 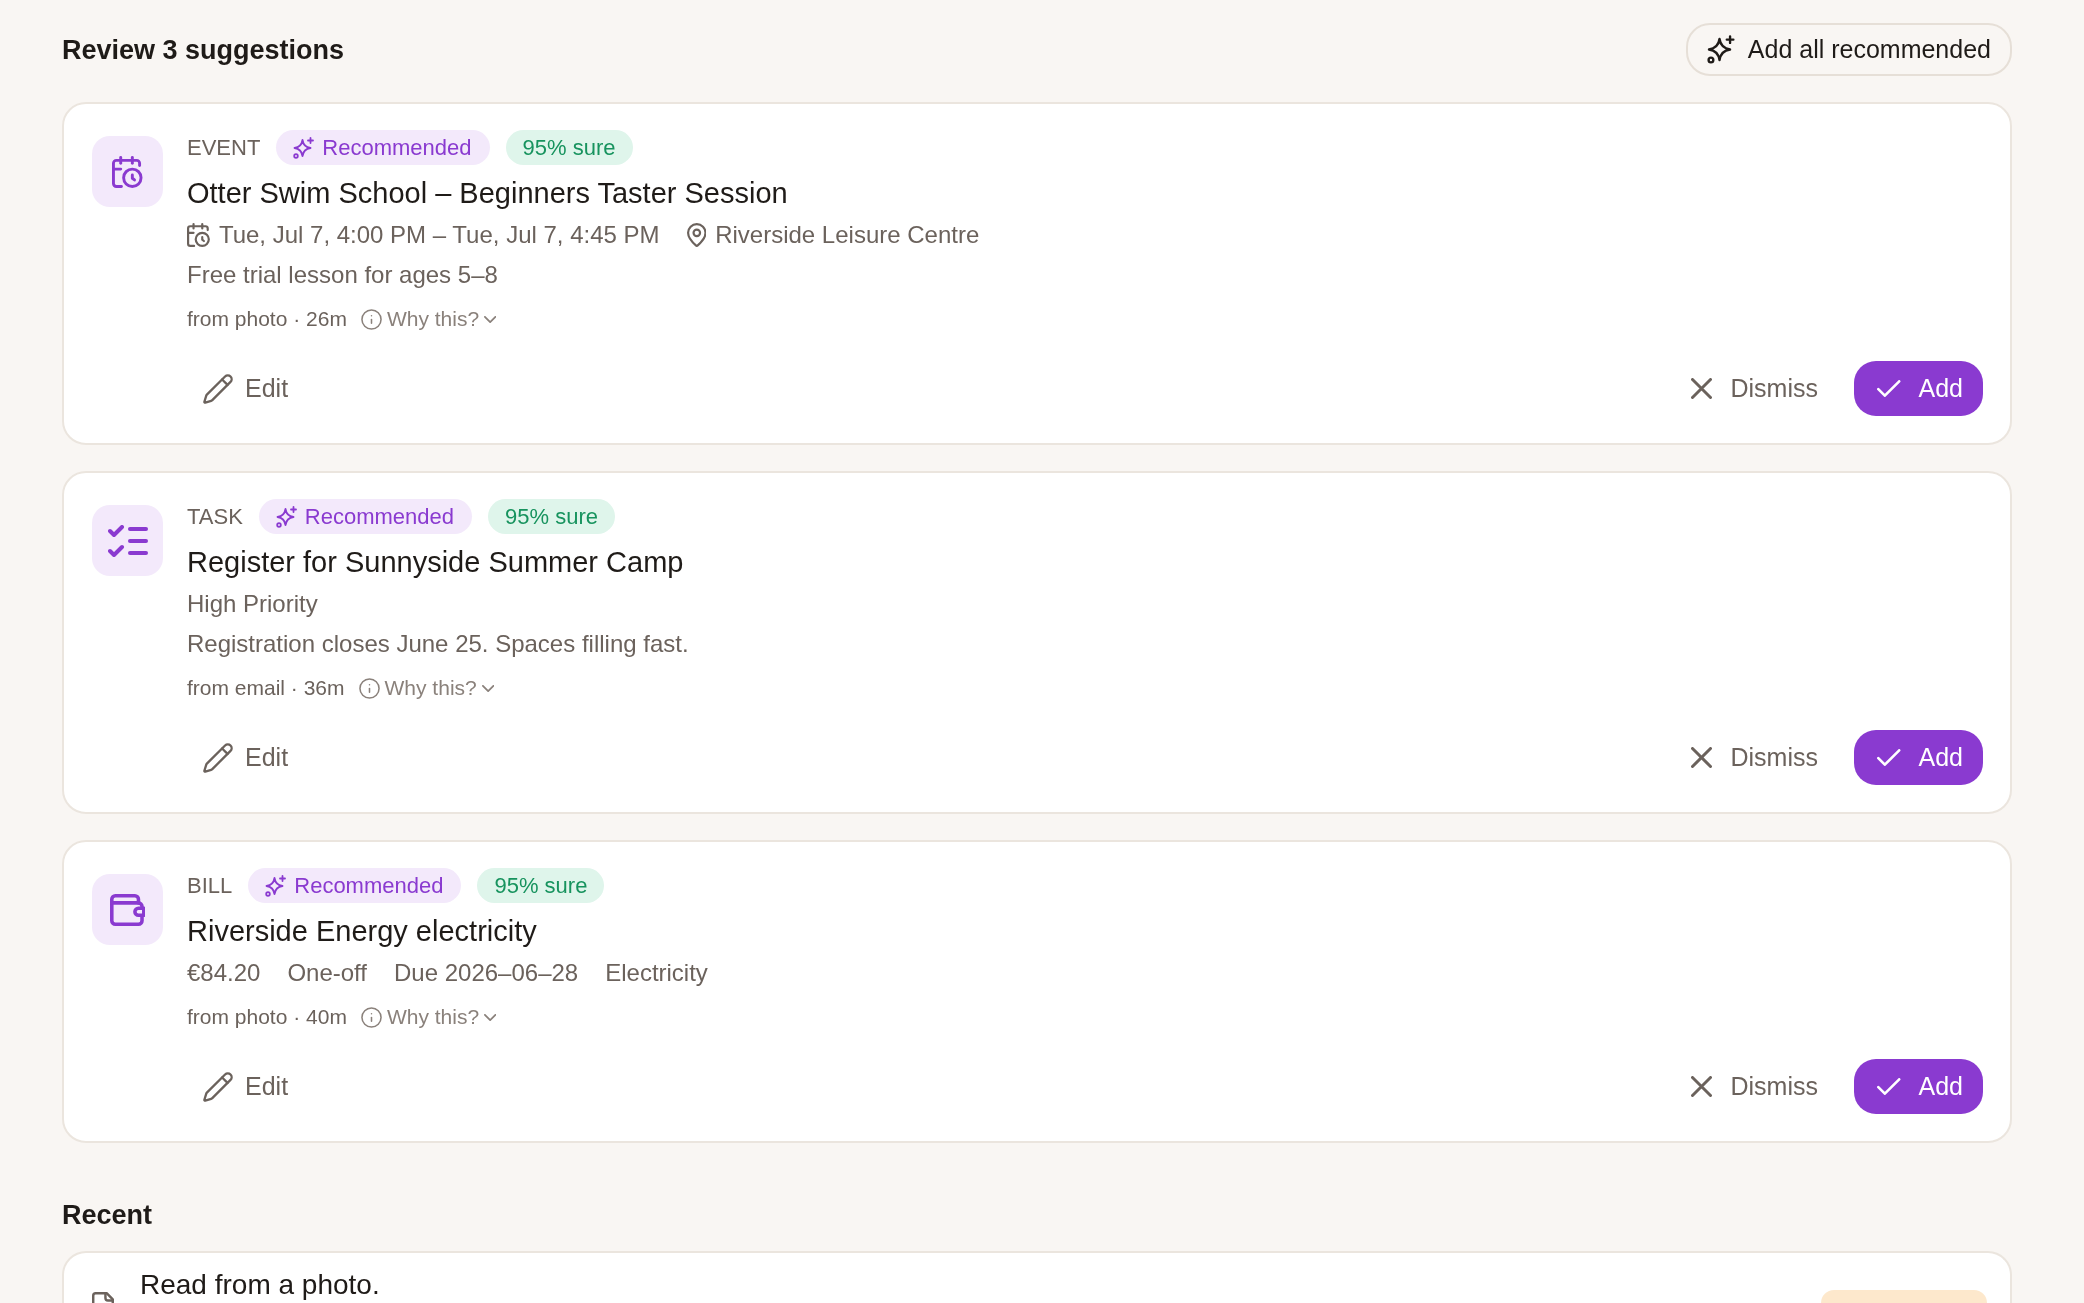 I want to click on source-label: from email · 36m, so click(x=266, y=688).